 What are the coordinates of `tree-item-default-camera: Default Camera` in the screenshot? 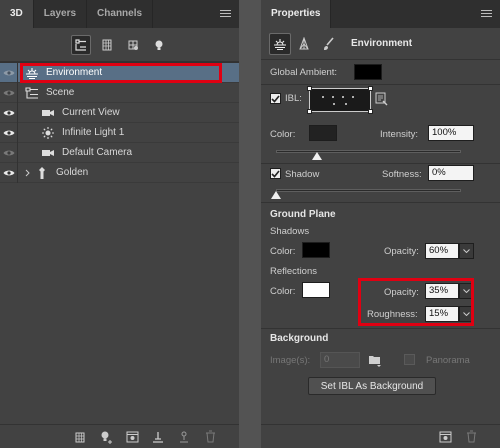 It's located at (119, 152).